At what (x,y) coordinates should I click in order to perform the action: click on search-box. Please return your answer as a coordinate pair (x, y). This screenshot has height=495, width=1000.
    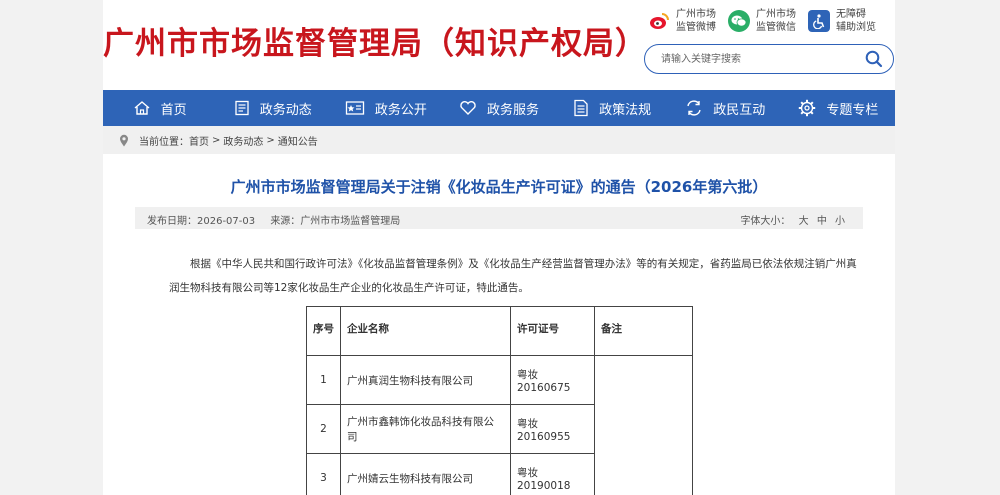
    Looking at the image, I should click on (769, 59).